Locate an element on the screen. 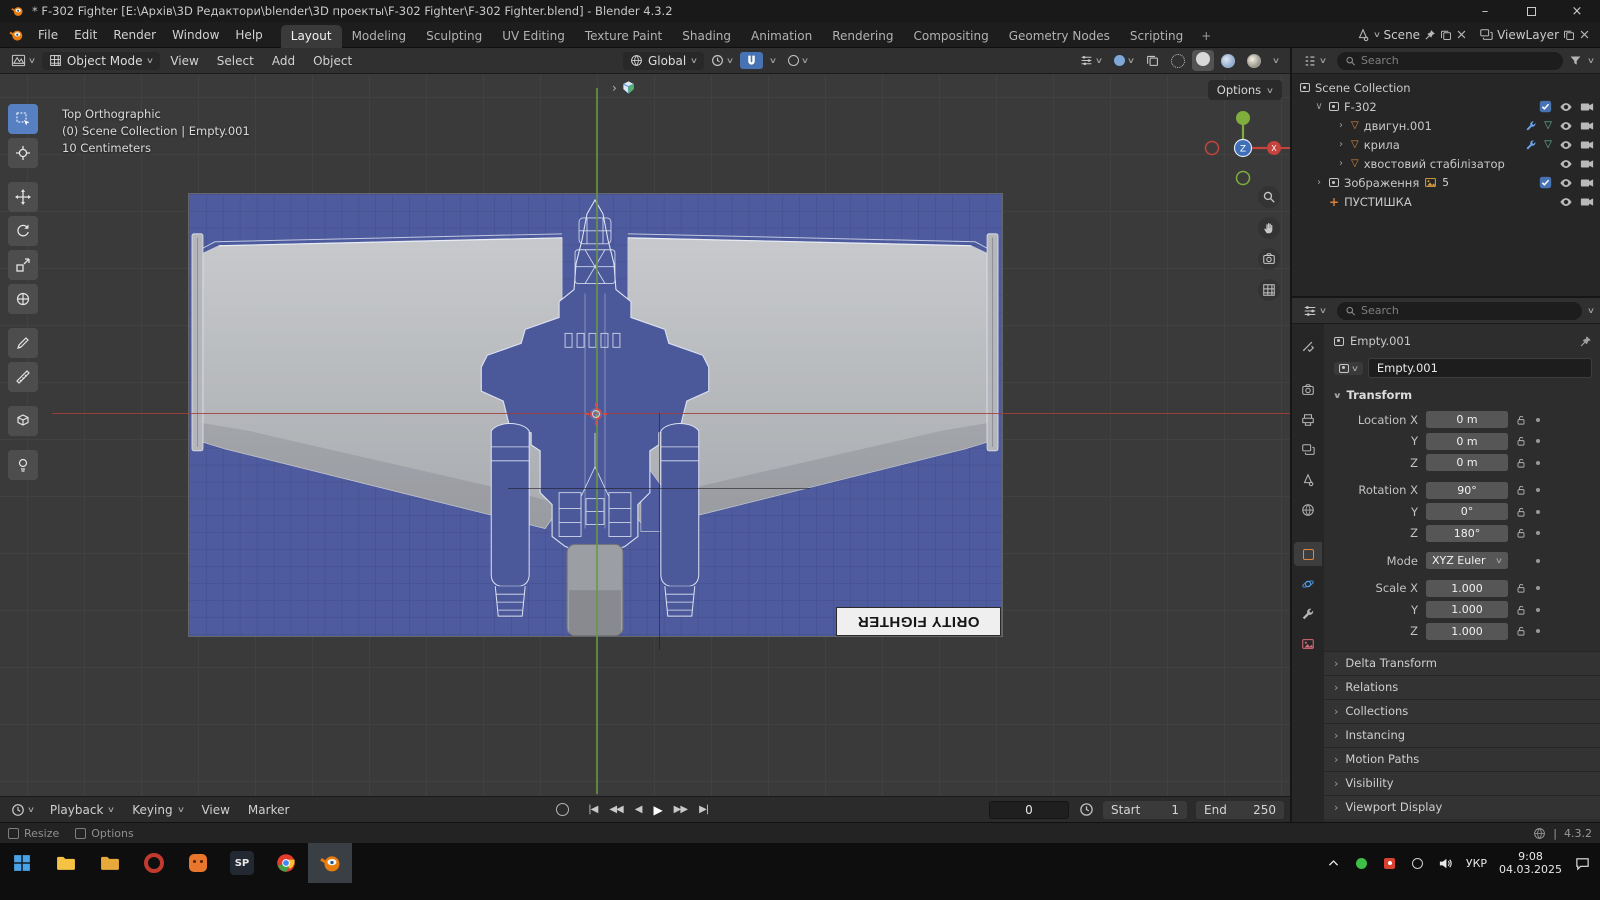 The width and height of the screenshot is (1600, 900). modifier-wrench-icon is located at coordinates (1531, 145).